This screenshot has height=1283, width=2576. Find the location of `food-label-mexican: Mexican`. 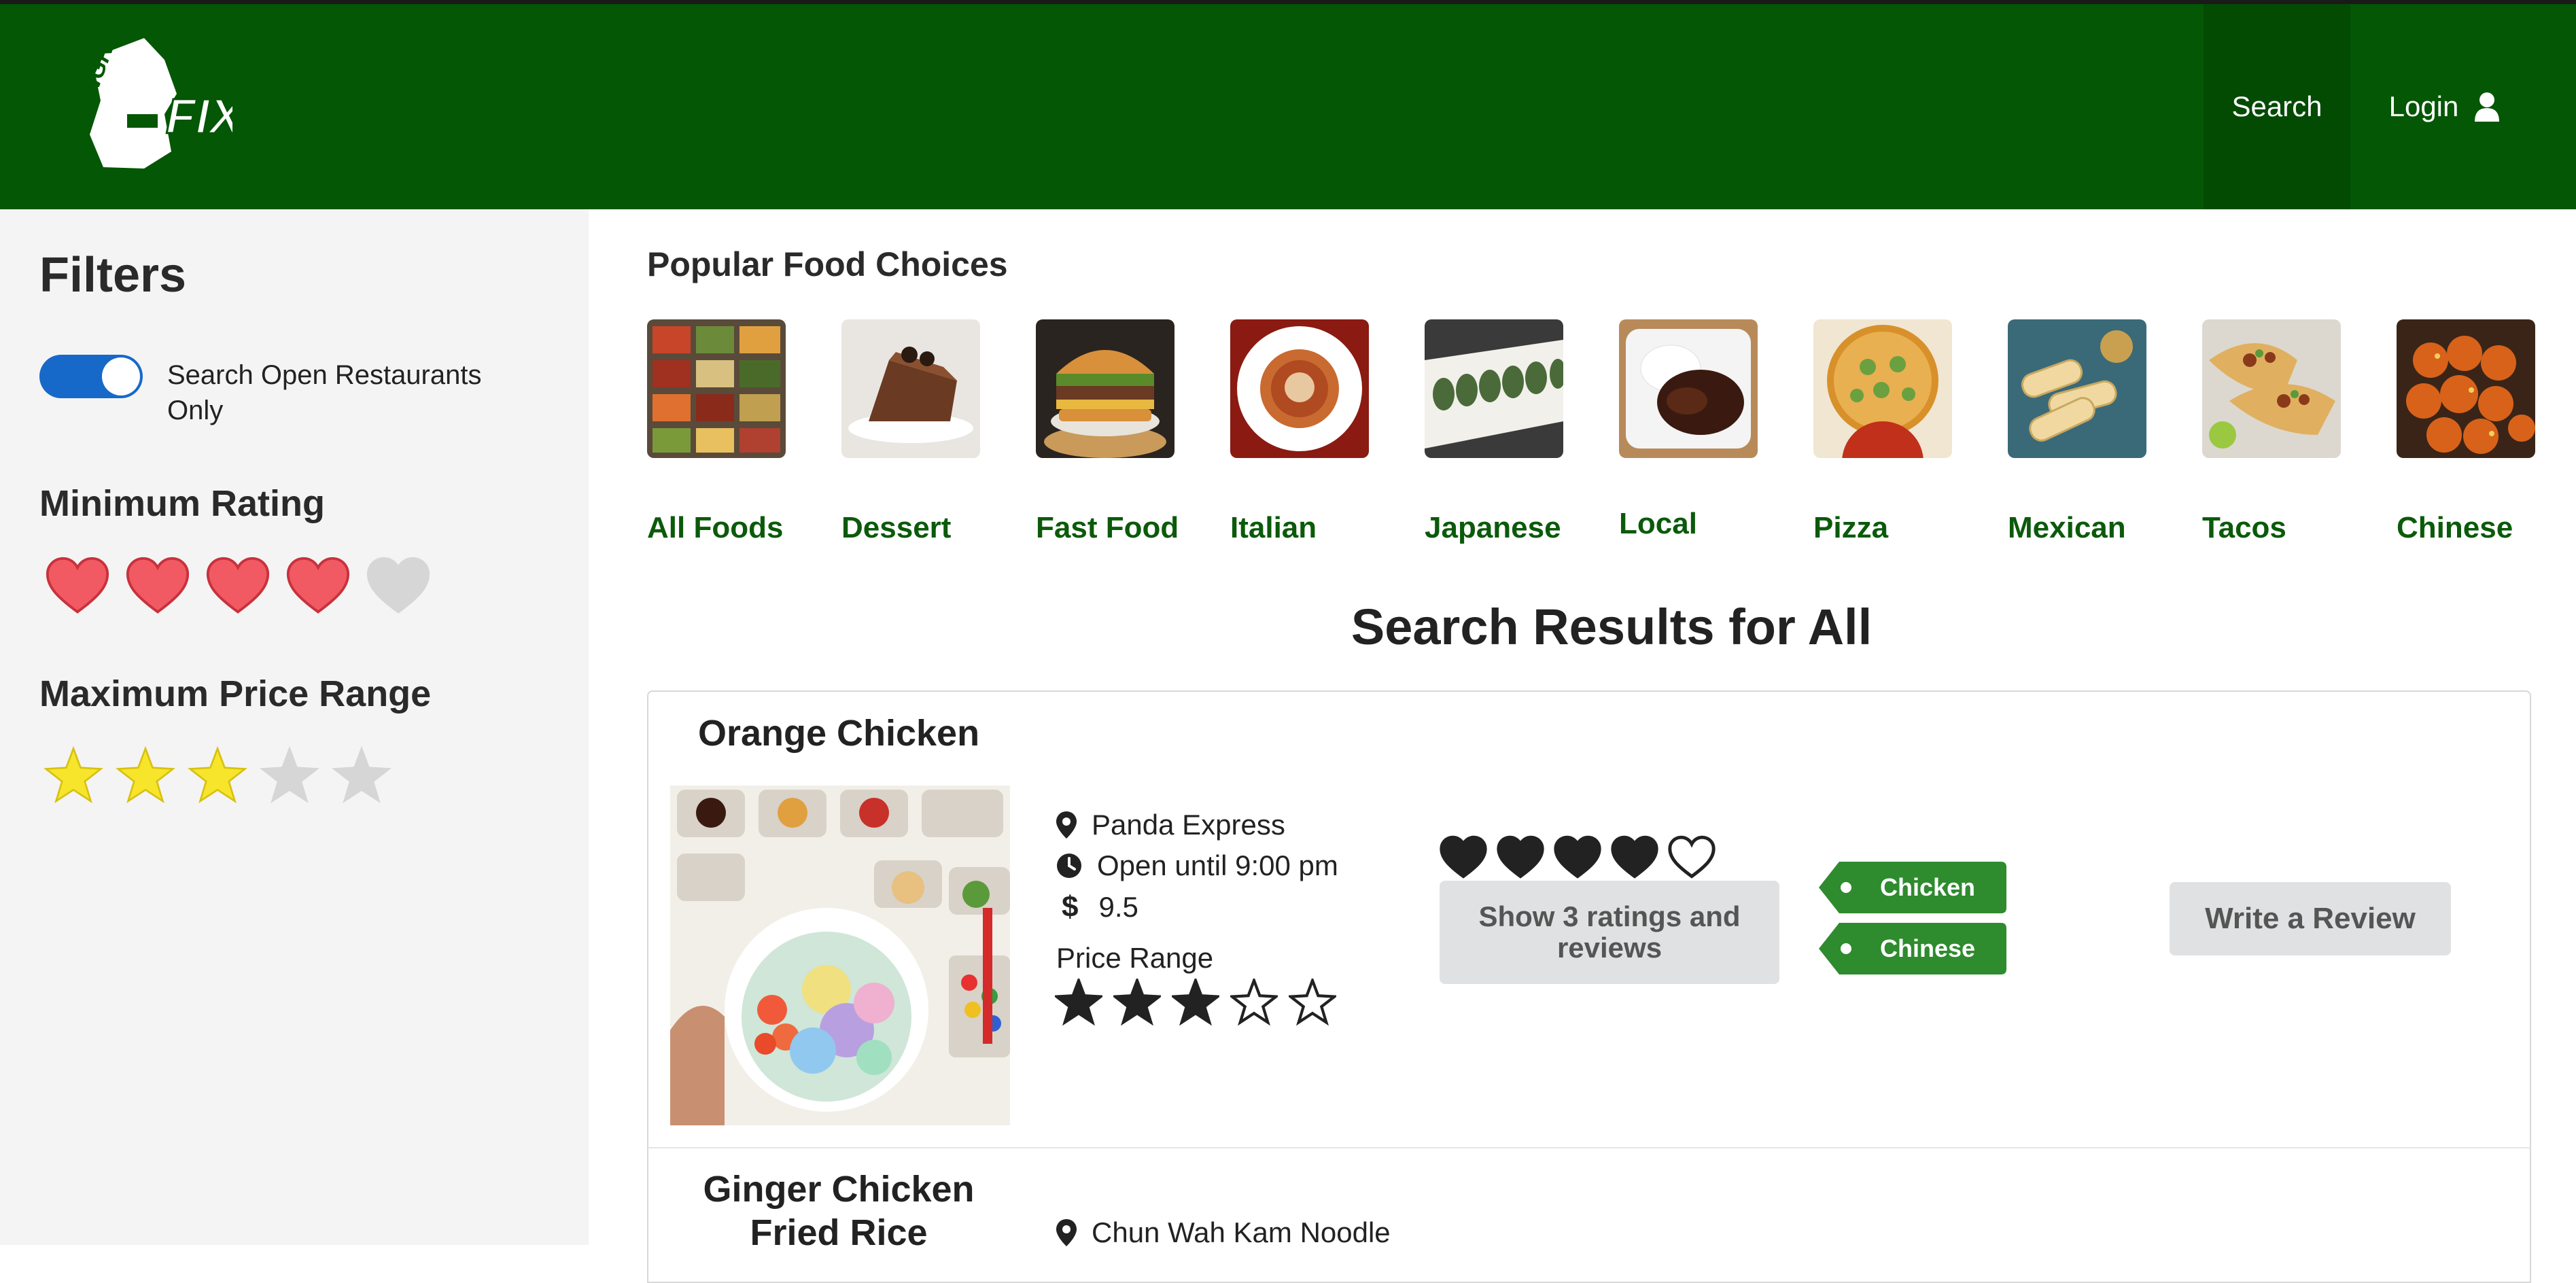

food-label-mexican: Mexican is located at coordinates (2067, 528).